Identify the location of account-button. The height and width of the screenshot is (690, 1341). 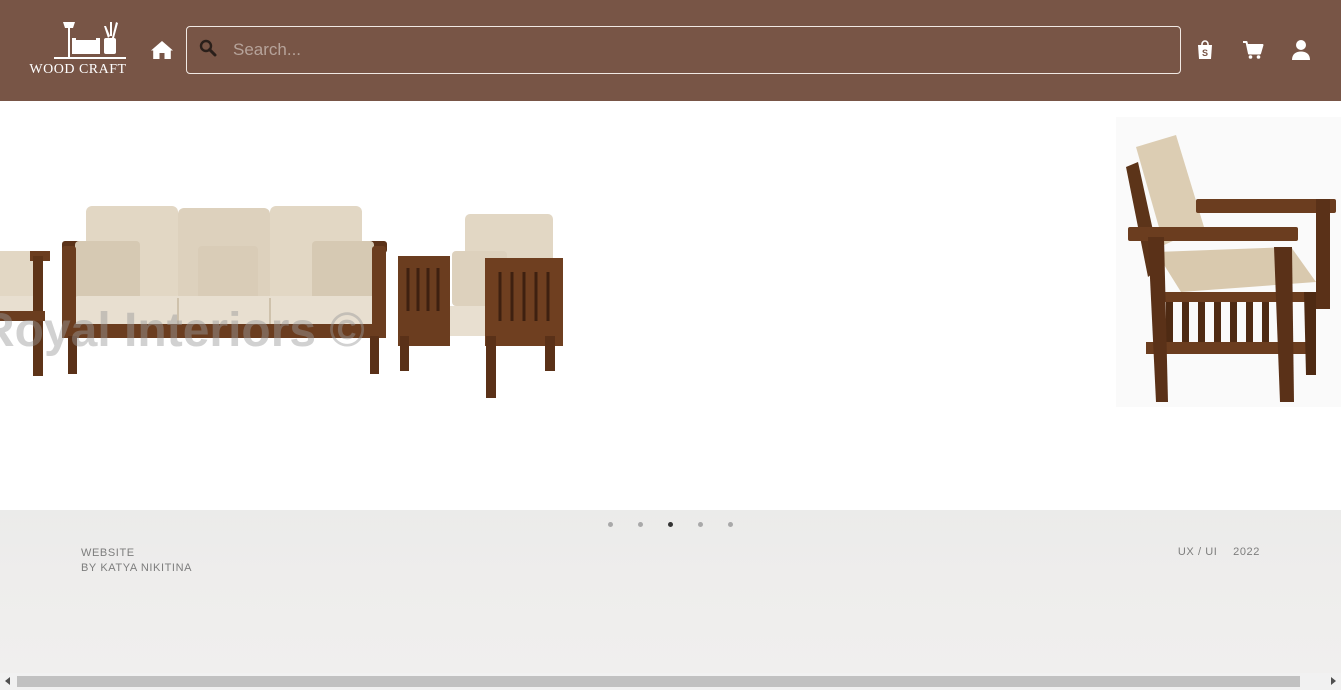
(1301, 50).